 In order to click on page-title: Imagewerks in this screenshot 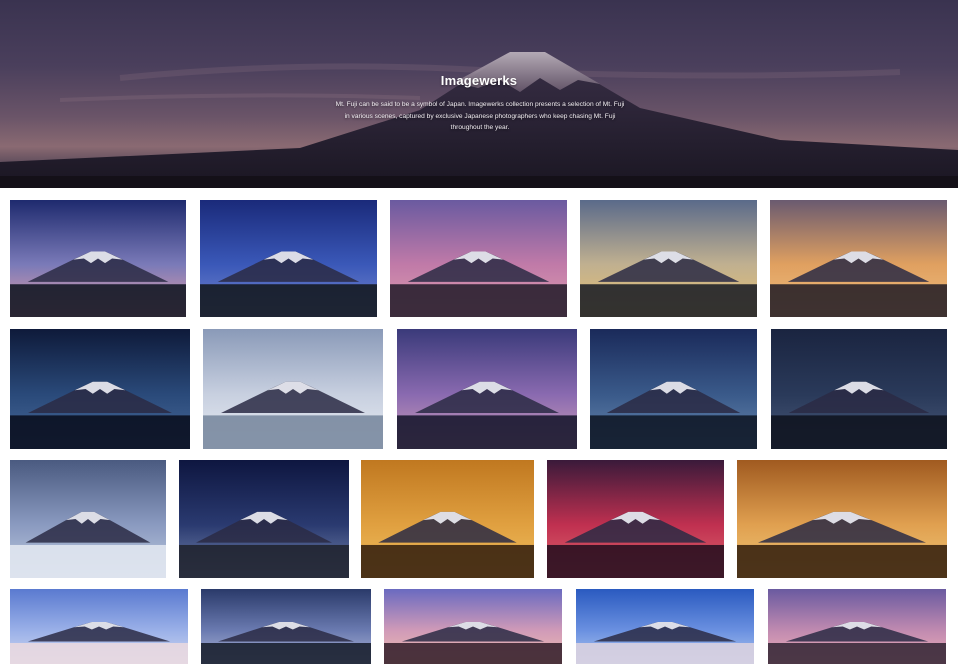, I will do `click(479, 80)`.